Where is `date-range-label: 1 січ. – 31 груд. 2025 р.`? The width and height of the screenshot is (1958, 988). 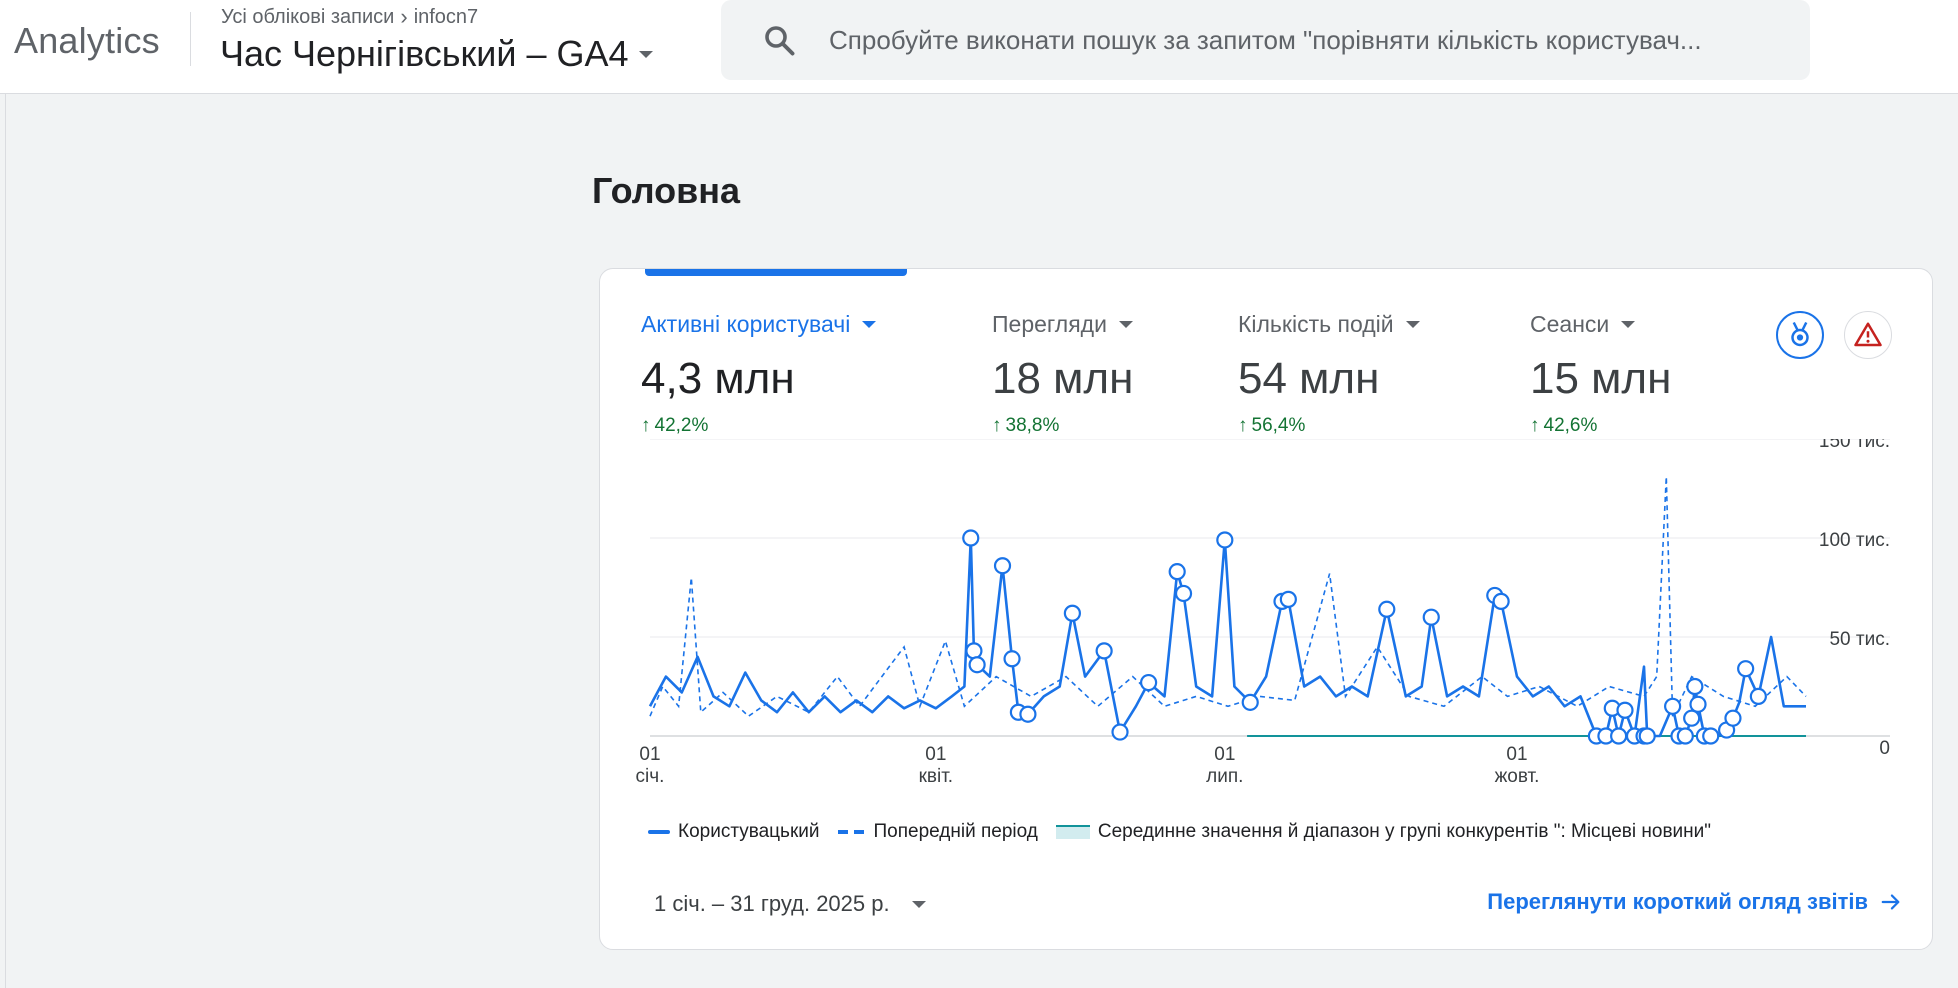 date-range-label: 1 січ. – 31 груд. 2025 р. is located at coordinates (772, 903).